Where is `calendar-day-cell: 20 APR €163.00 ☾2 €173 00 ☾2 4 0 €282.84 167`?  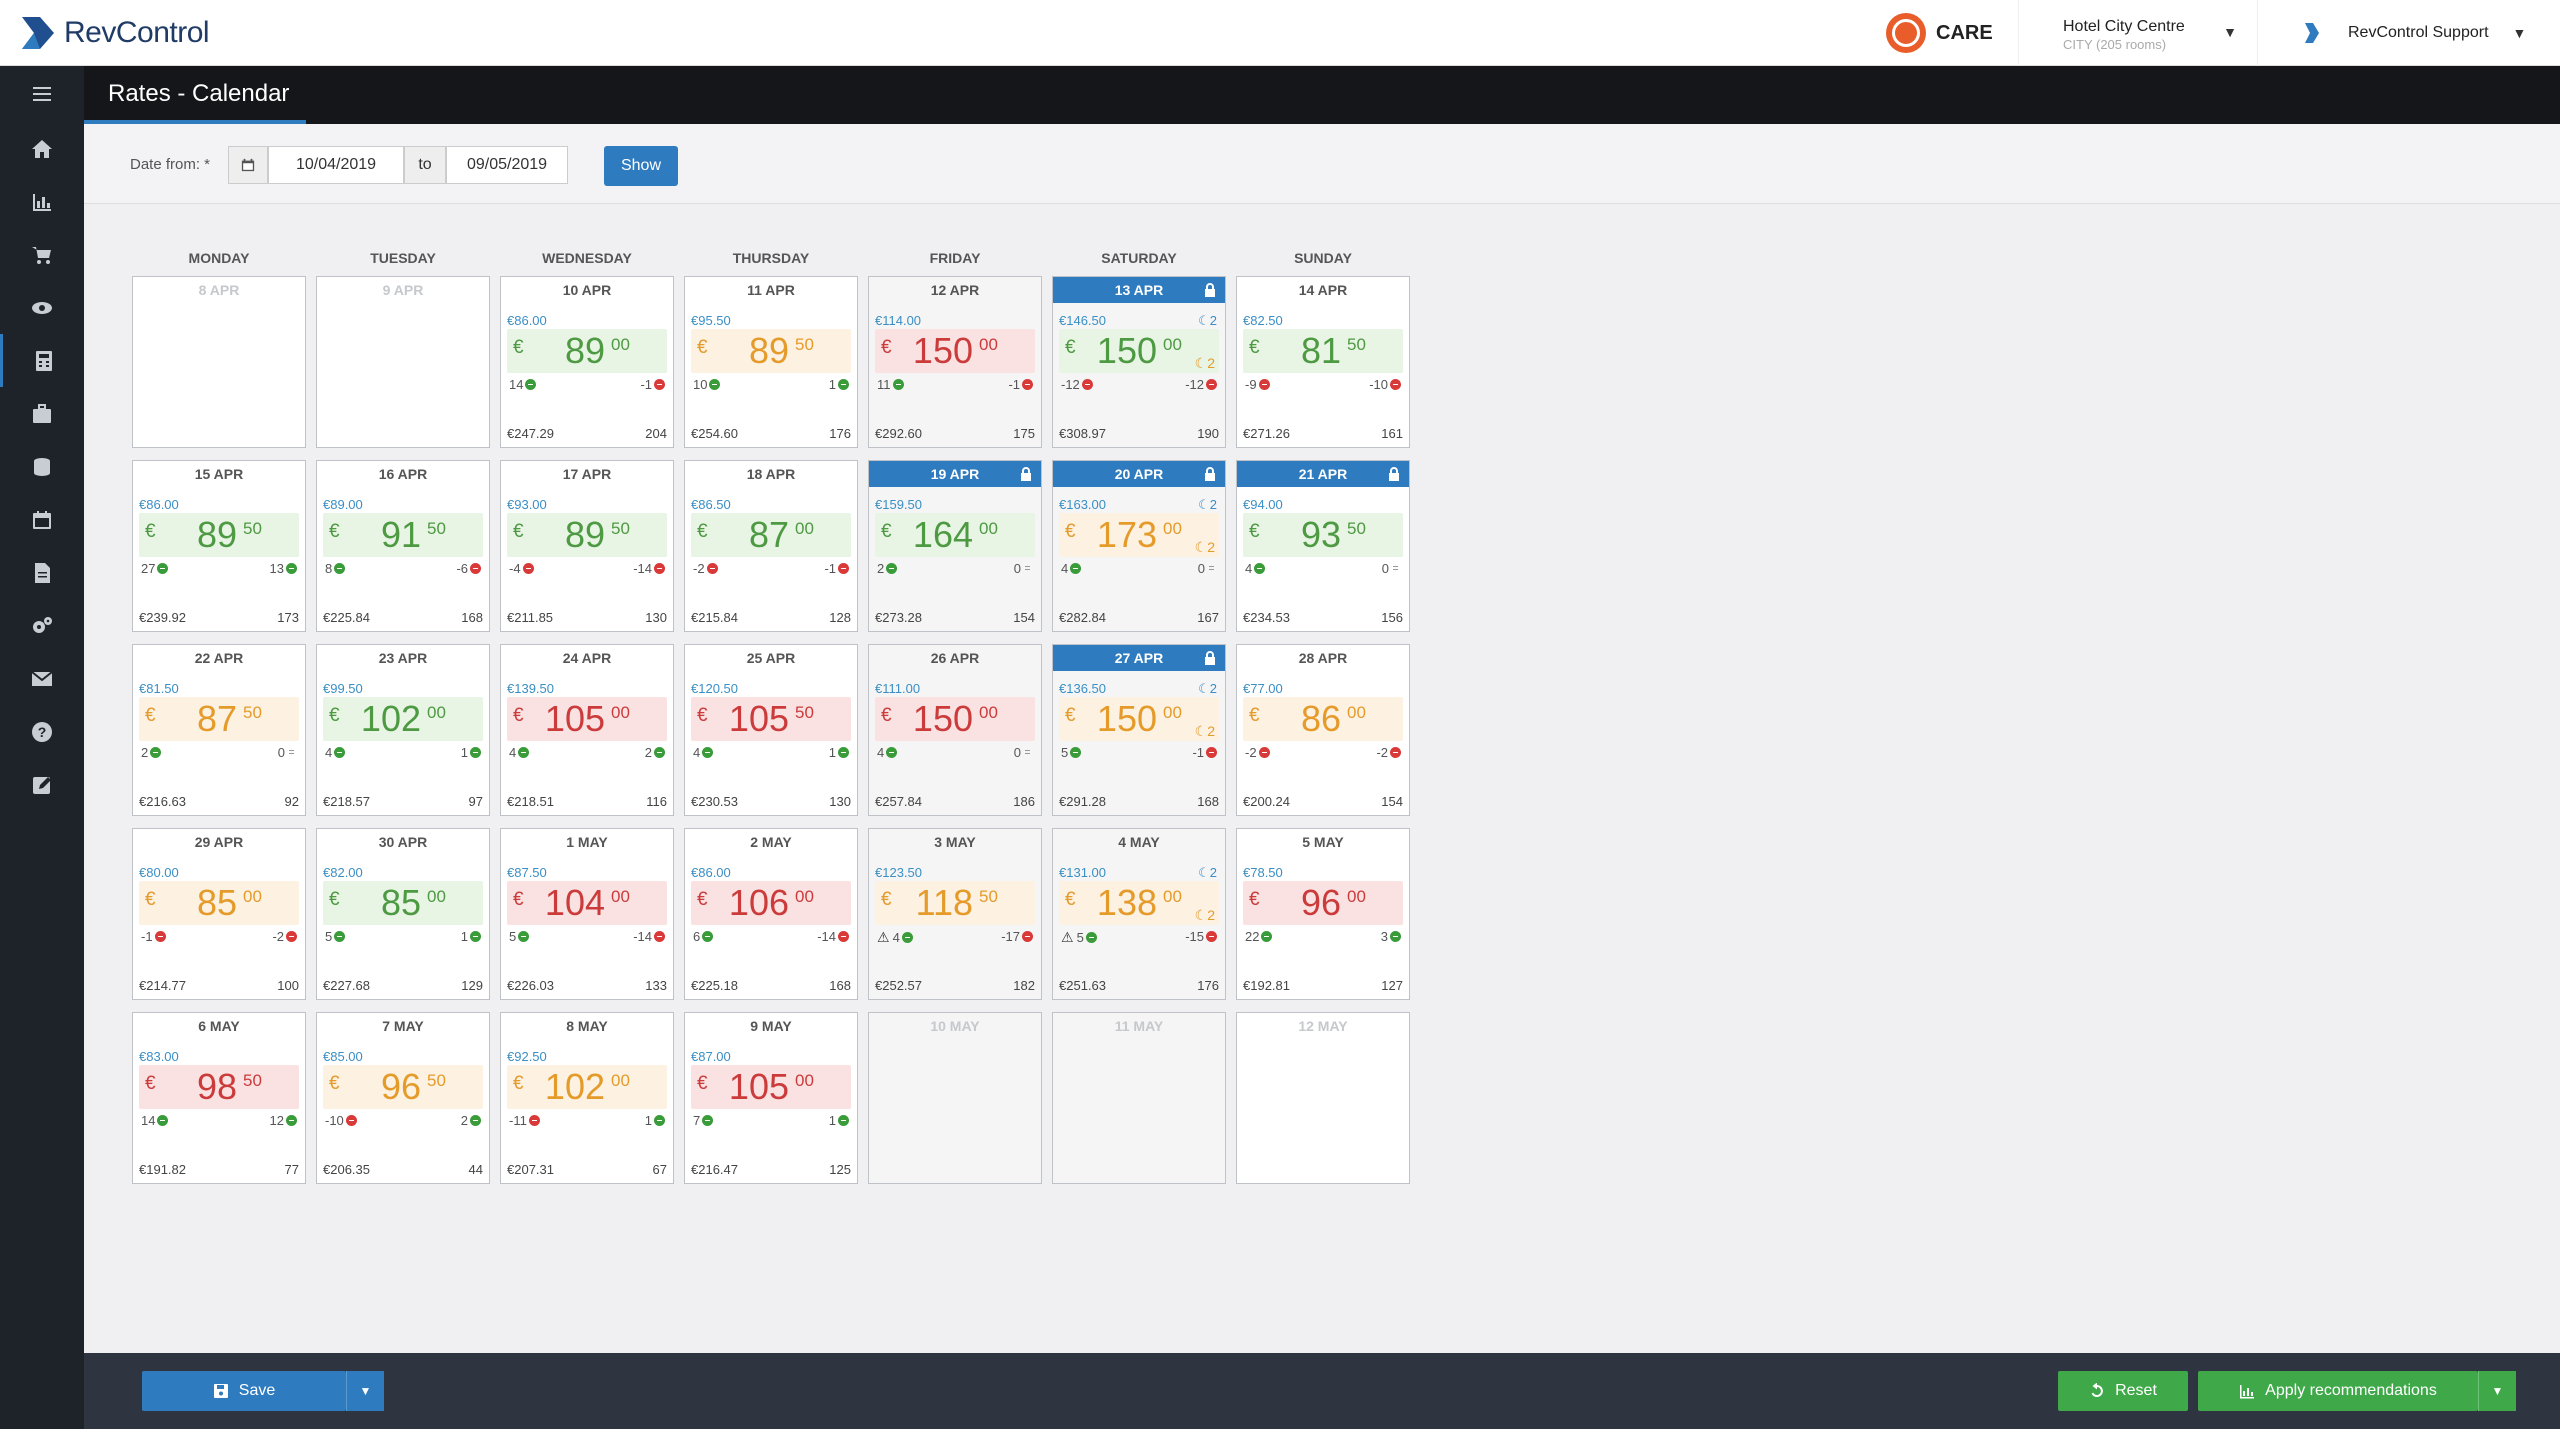
calendar-day-cell: 20 APR €163.00 ☾2 €173 00 ☾2 4 0 €282.84 167 is located at coordinates (1139, 546).